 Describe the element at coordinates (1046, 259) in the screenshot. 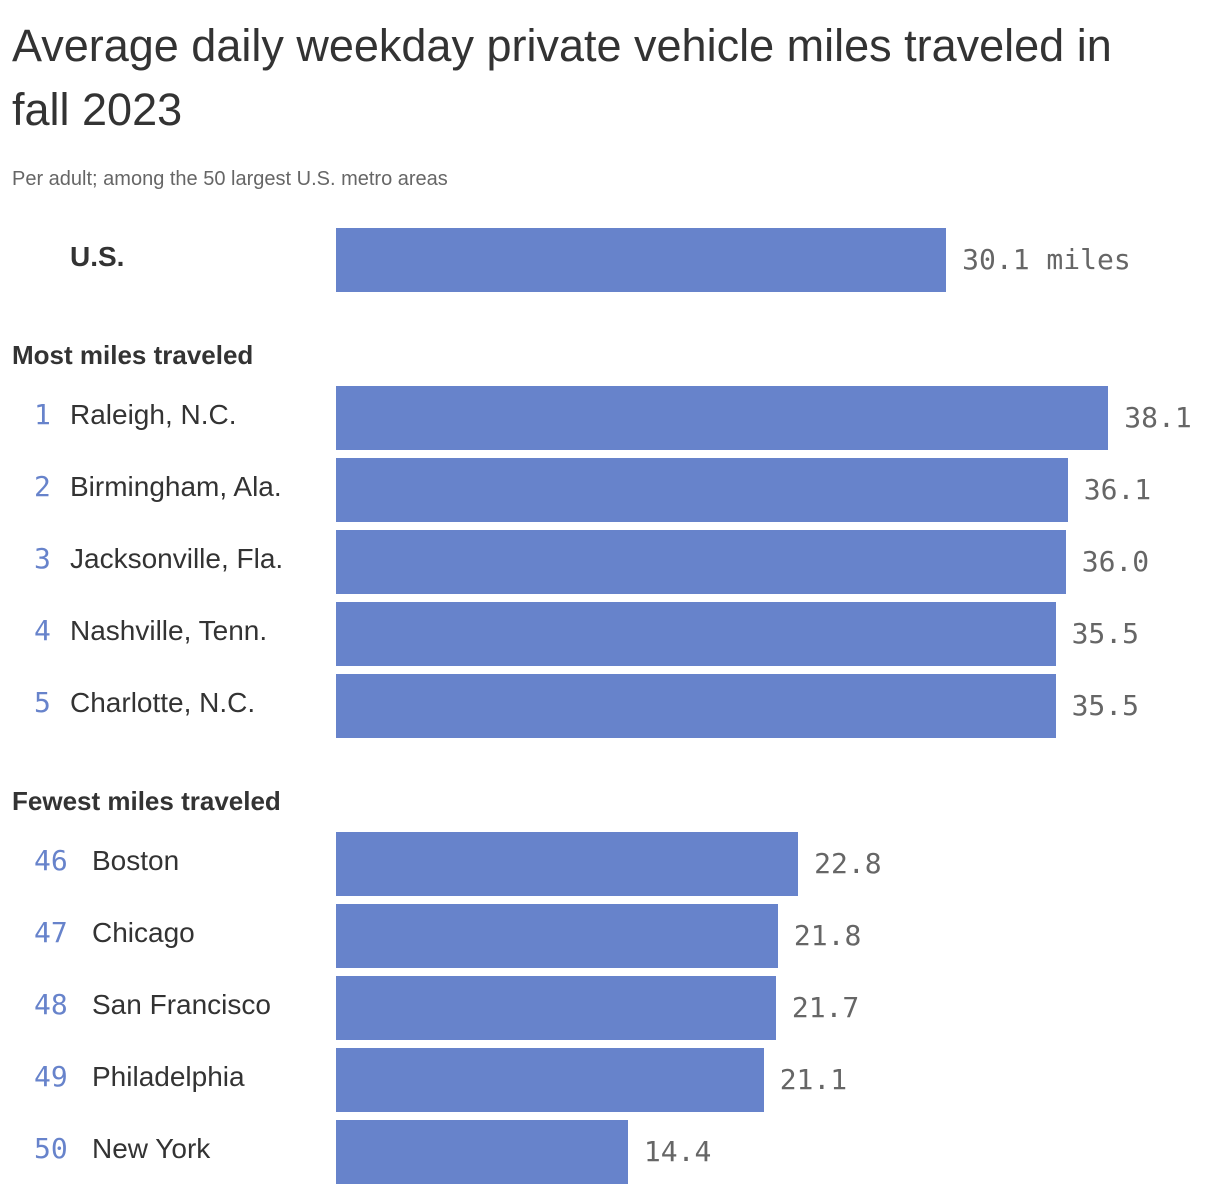

I see `value-label: 30.1 miles` at that location.